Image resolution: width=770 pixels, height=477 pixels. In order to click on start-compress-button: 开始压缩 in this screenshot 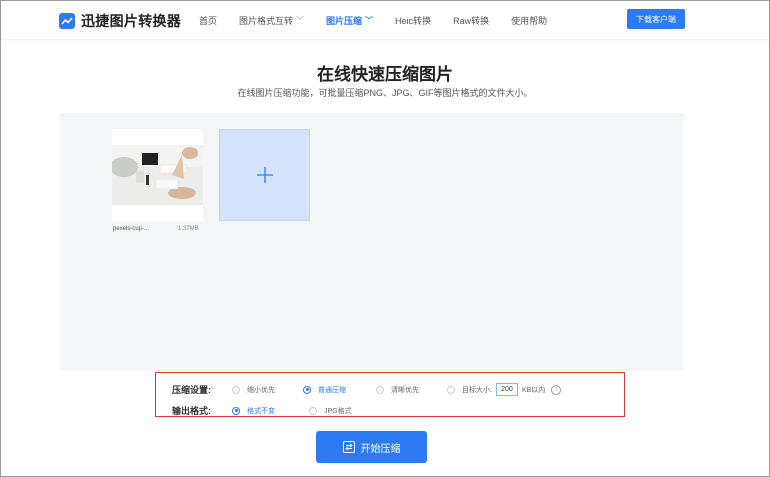, I will do `click(371, 447)`.